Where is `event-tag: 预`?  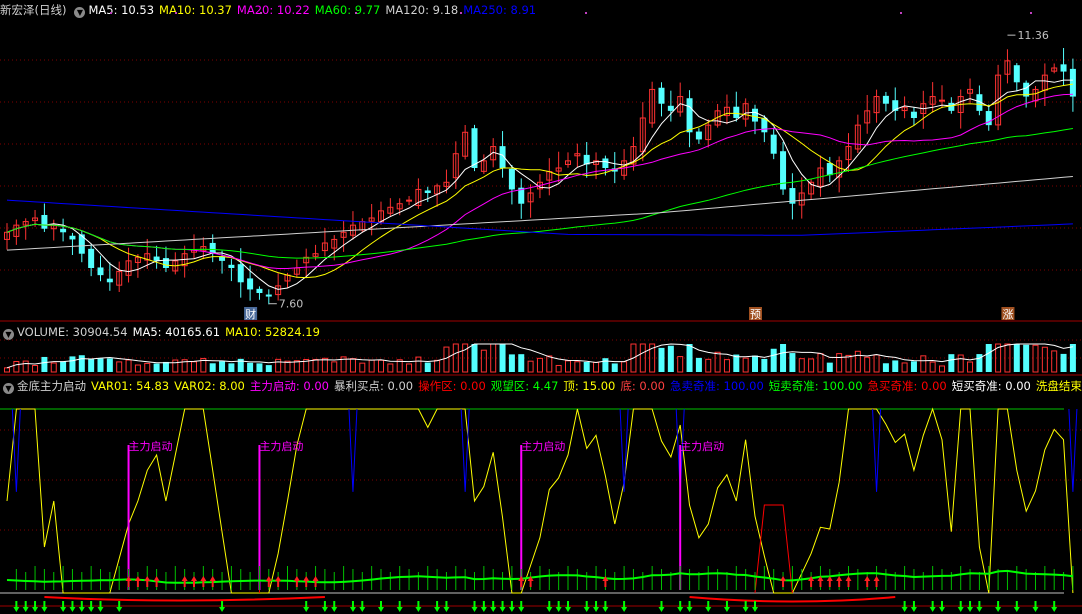
event-tag: 预 is located at coordinates (755, 314).